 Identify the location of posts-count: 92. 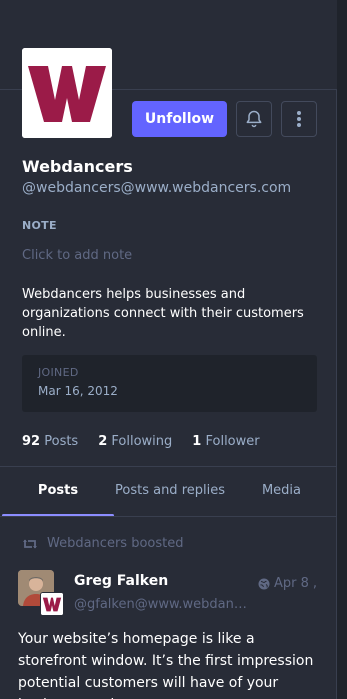
(31, 441).